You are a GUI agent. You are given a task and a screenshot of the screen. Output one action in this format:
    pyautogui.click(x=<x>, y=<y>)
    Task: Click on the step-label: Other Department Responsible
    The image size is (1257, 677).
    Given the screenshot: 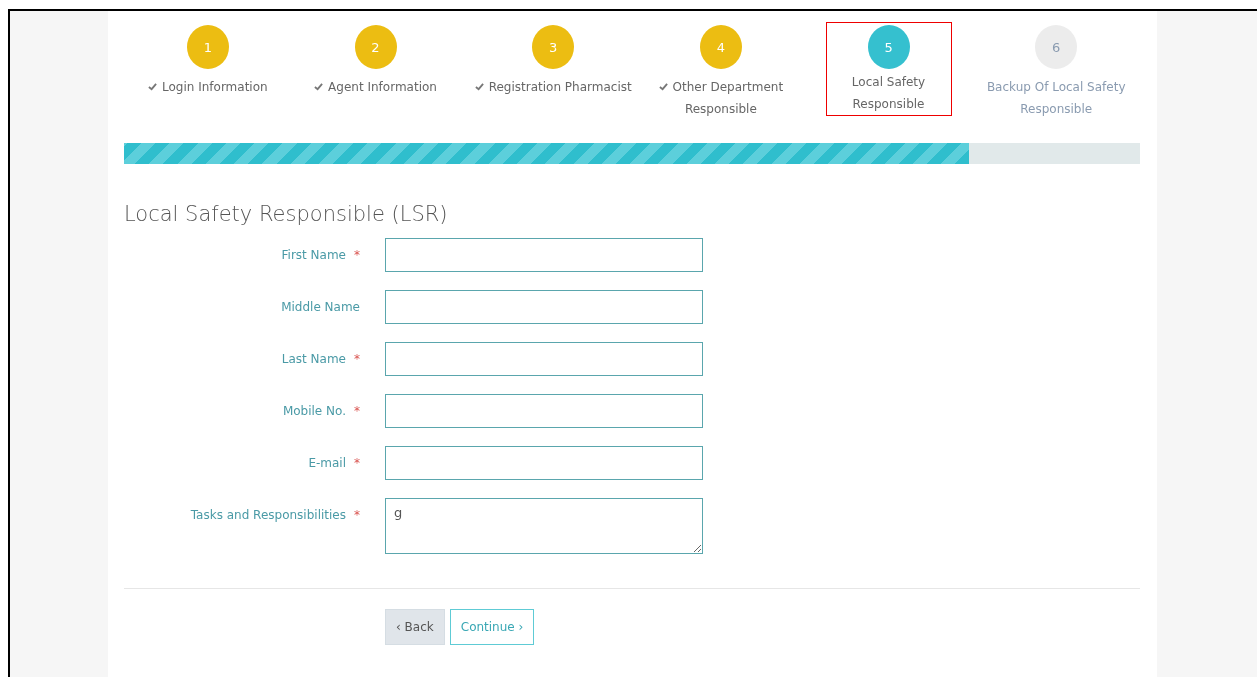 What is the action you would take?
    pyautogui.click(x=721, y=98)
    